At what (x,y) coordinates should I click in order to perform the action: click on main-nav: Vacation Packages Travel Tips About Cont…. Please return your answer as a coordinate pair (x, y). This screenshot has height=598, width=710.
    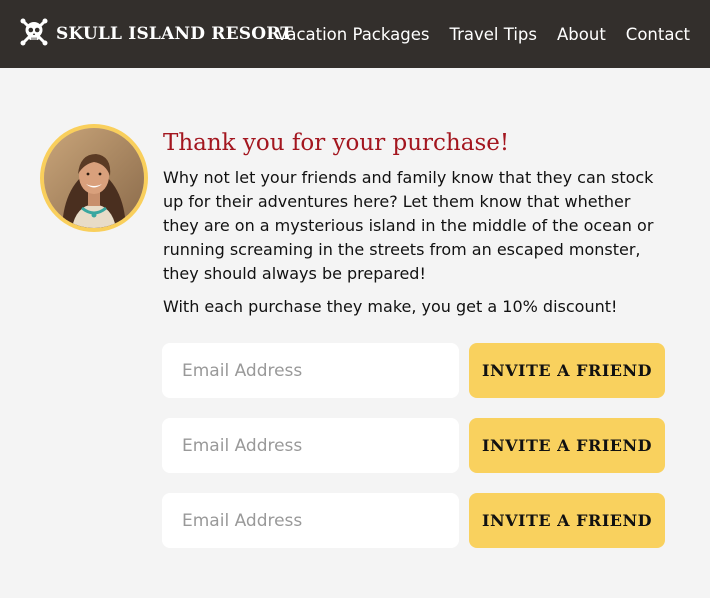
    Looking at the image, I should click on (483, 34).